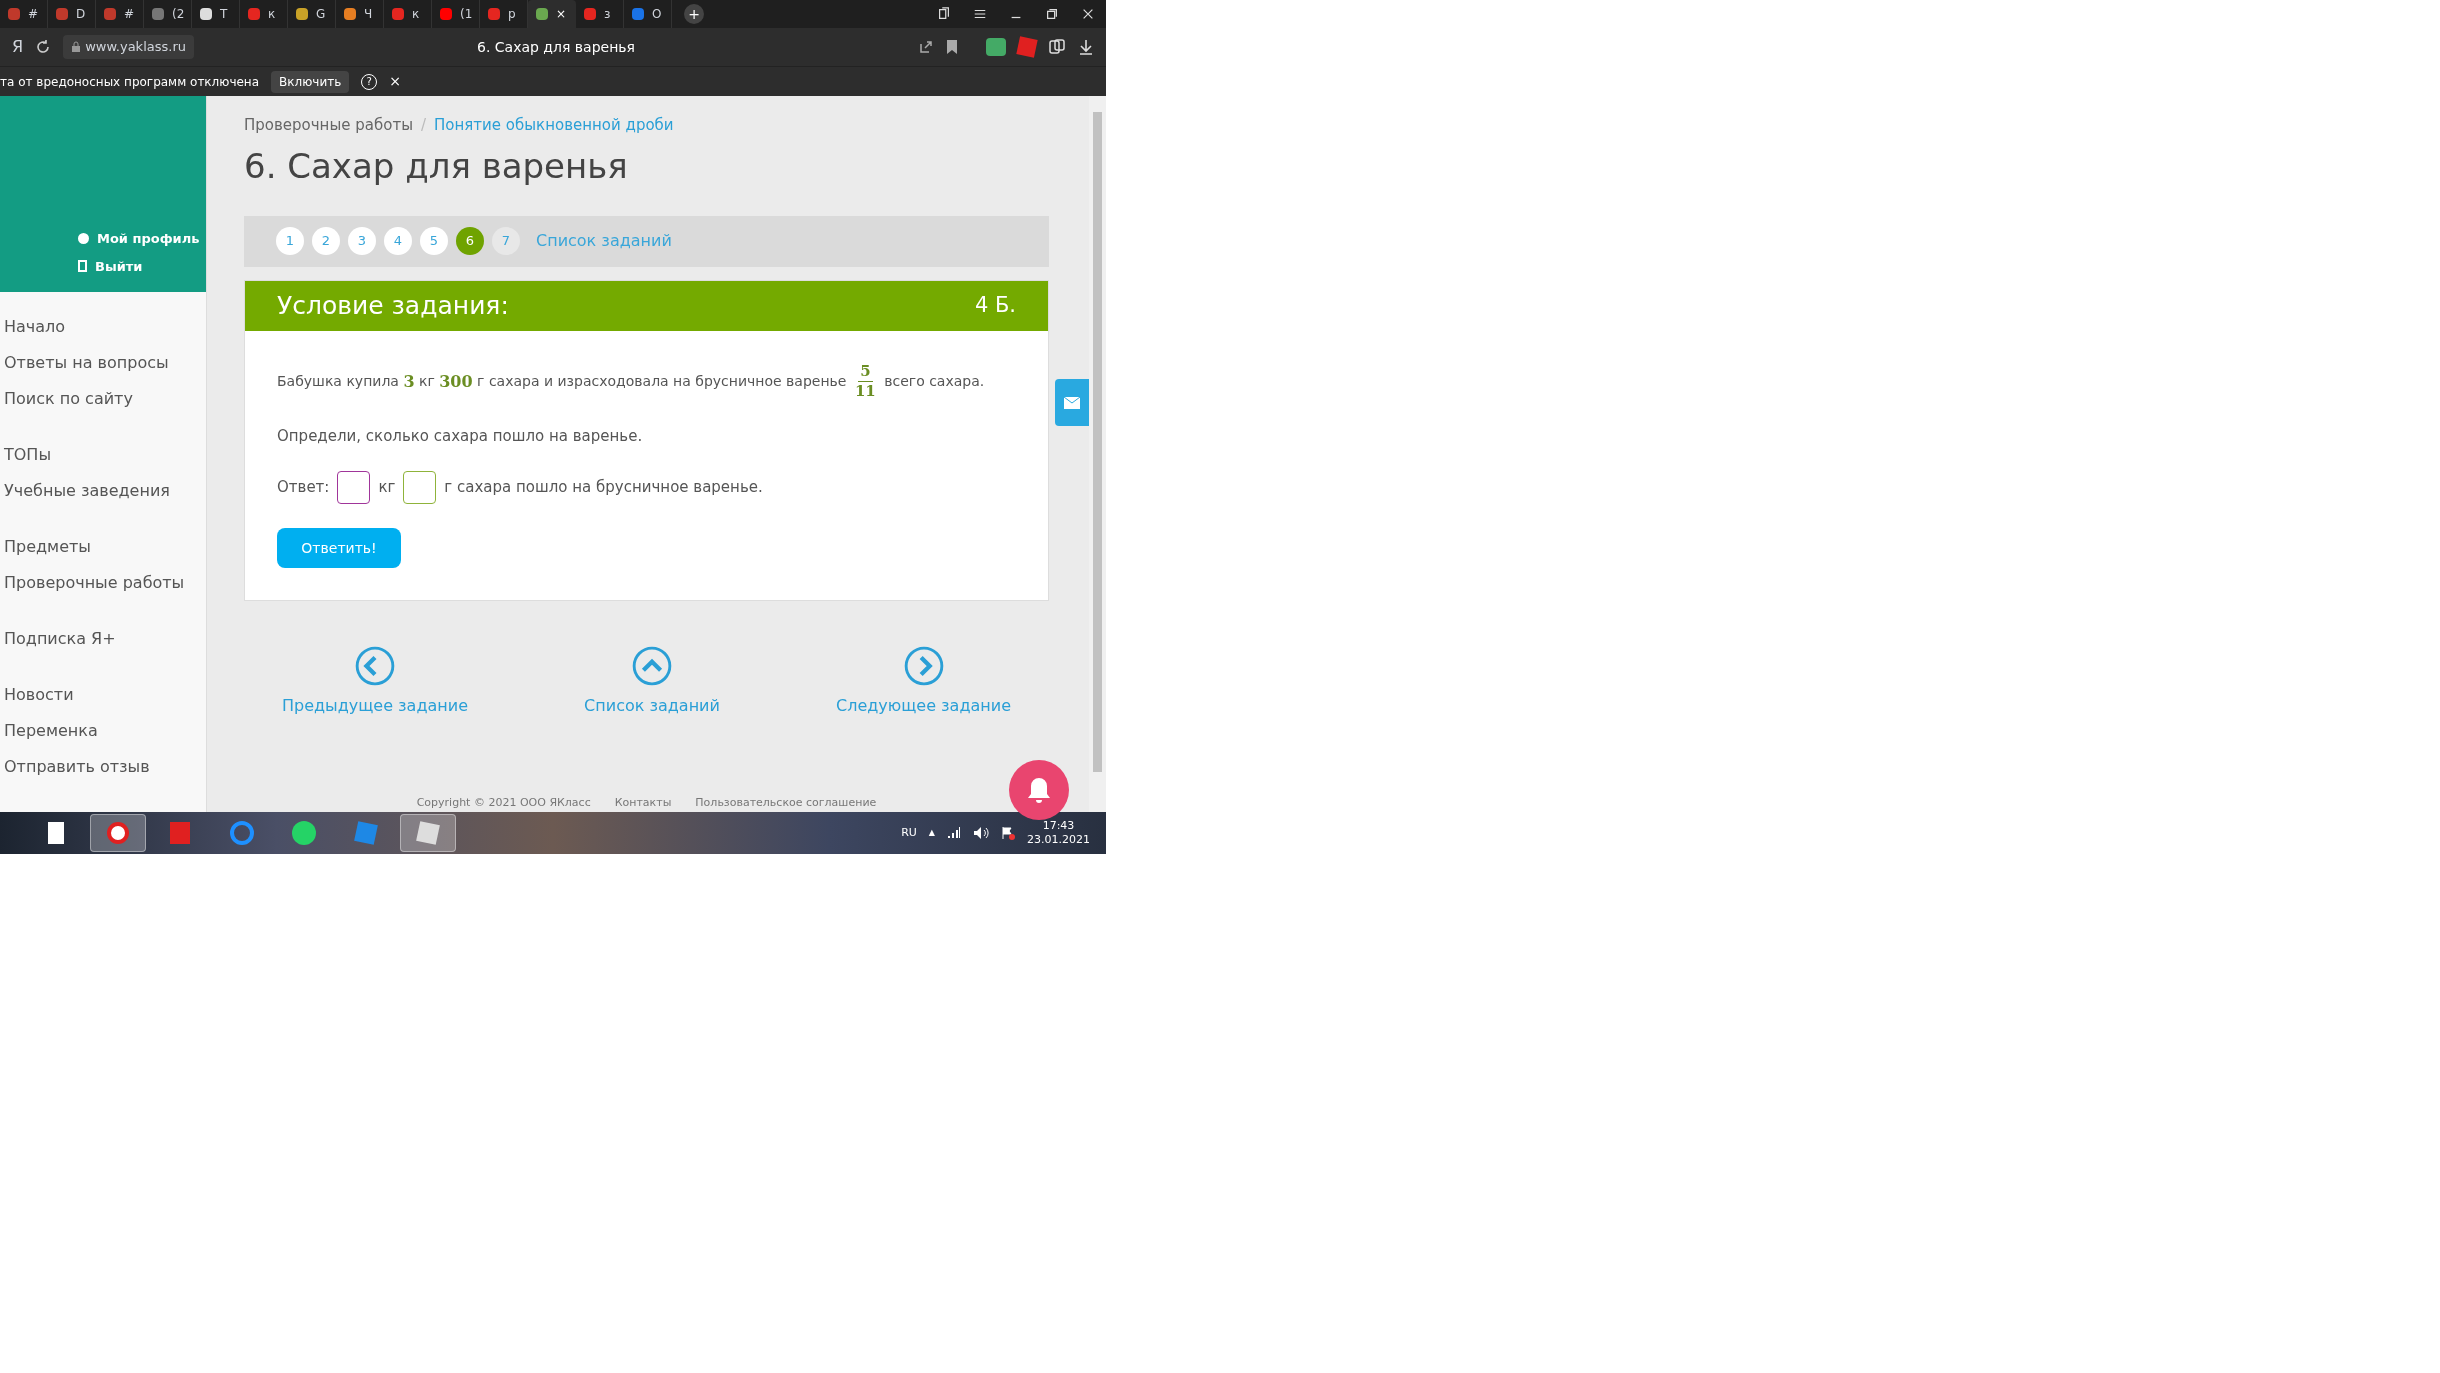 This screenshot has width=2440, height=1373. Describe the element at coordinates (18, 47) in the screenshot. I see `browser-logo: Я` at that location.